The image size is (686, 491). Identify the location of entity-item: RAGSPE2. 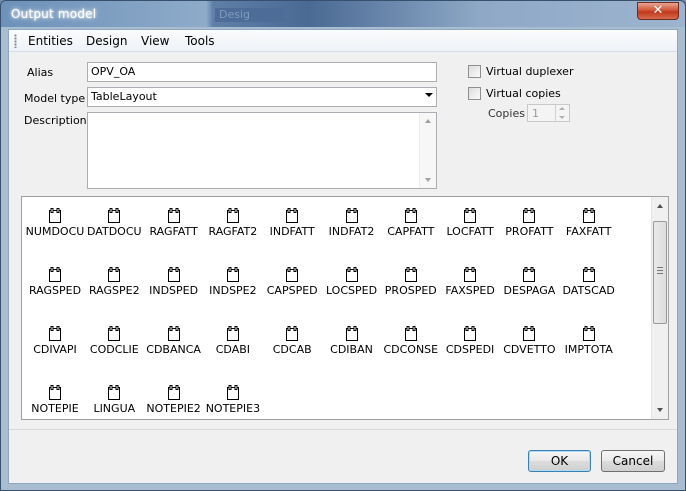
(114, 292).